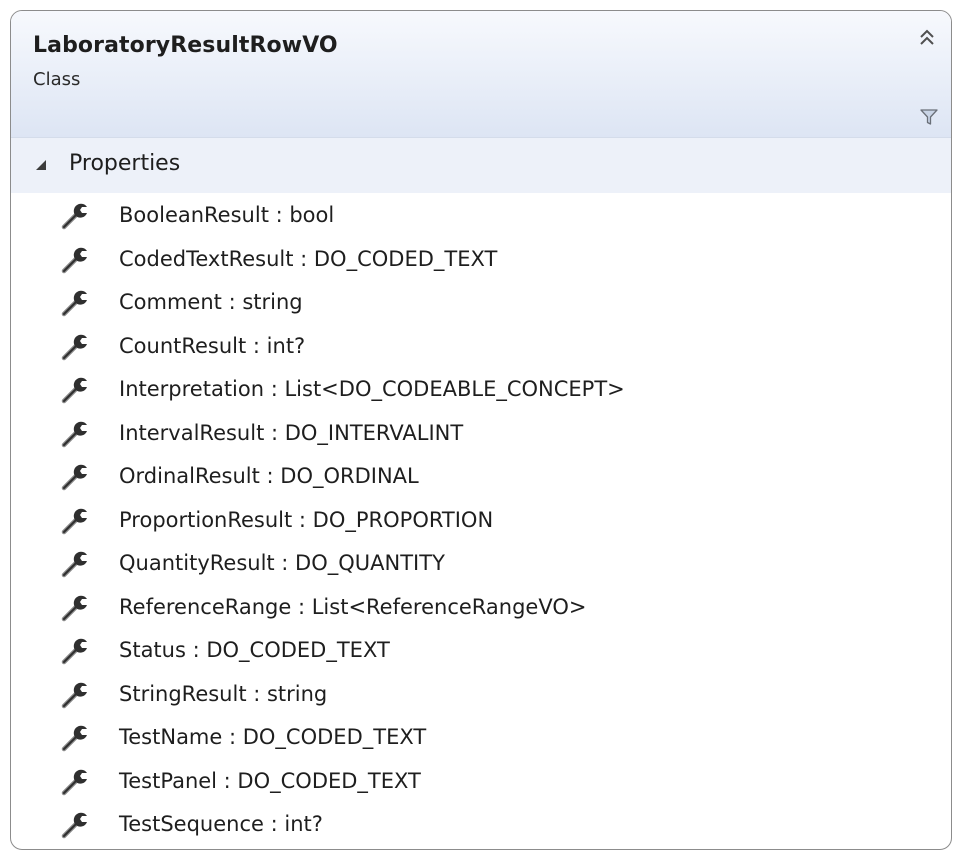 This screenshot has height=860, width=963. Describe the element at coordinates (353, 606) in the screenshot. I see `property-label: ReferenceRange : List<ReferenceRangeVO>` at that location.